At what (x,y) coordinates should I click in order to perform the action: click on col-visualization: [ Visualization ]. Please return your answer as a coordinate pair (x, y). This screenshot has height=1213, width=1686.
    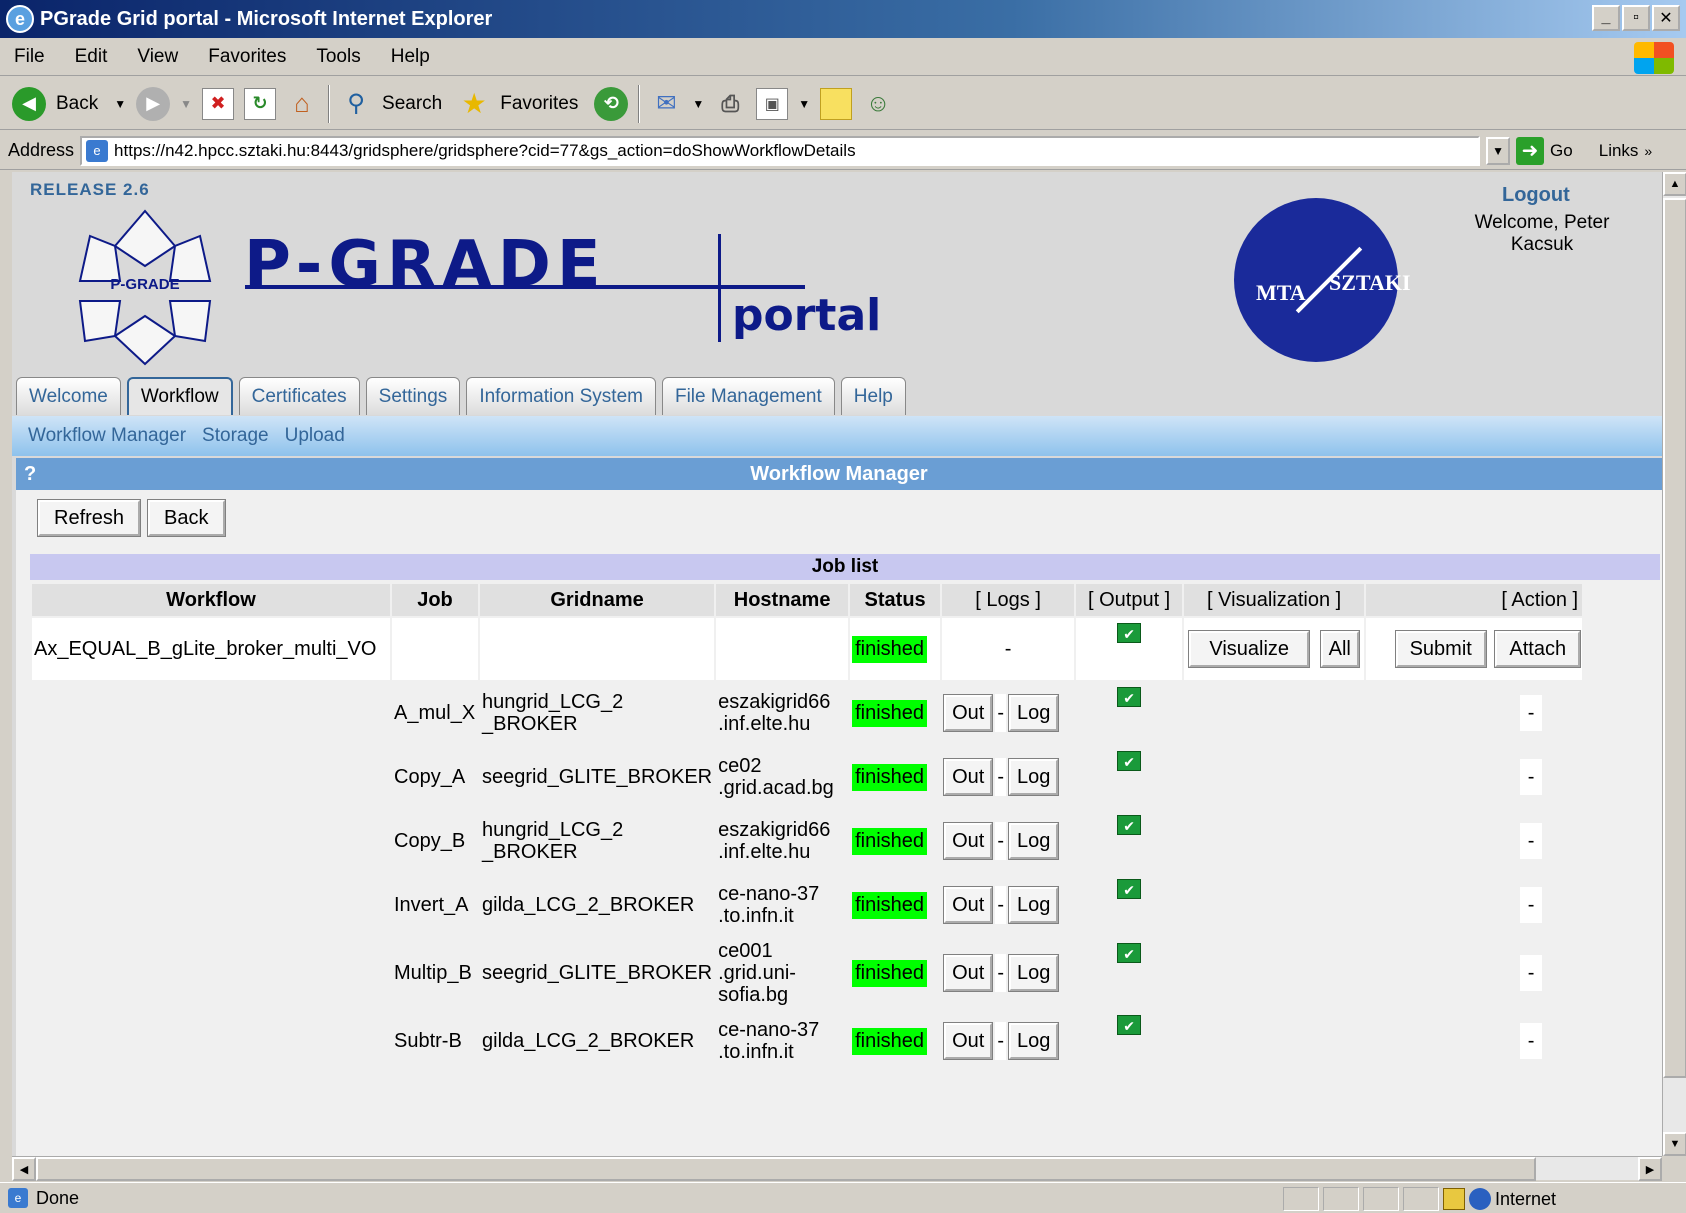
    Looking at the image, I should click on (1274, 600).